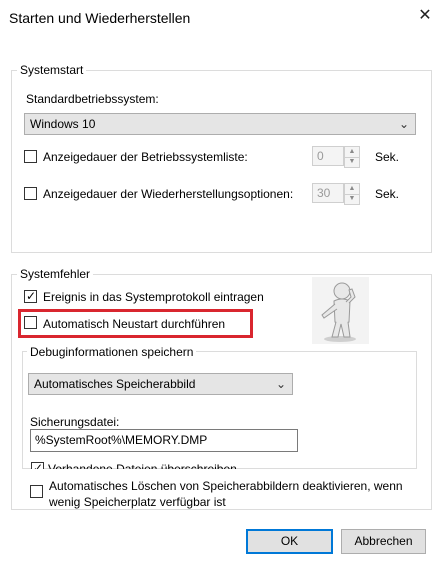 Image resolution: width=445 pixels, height=569 pixels. I want to click on debug-legend: Debuginformationen speichern, so click(112, 352).